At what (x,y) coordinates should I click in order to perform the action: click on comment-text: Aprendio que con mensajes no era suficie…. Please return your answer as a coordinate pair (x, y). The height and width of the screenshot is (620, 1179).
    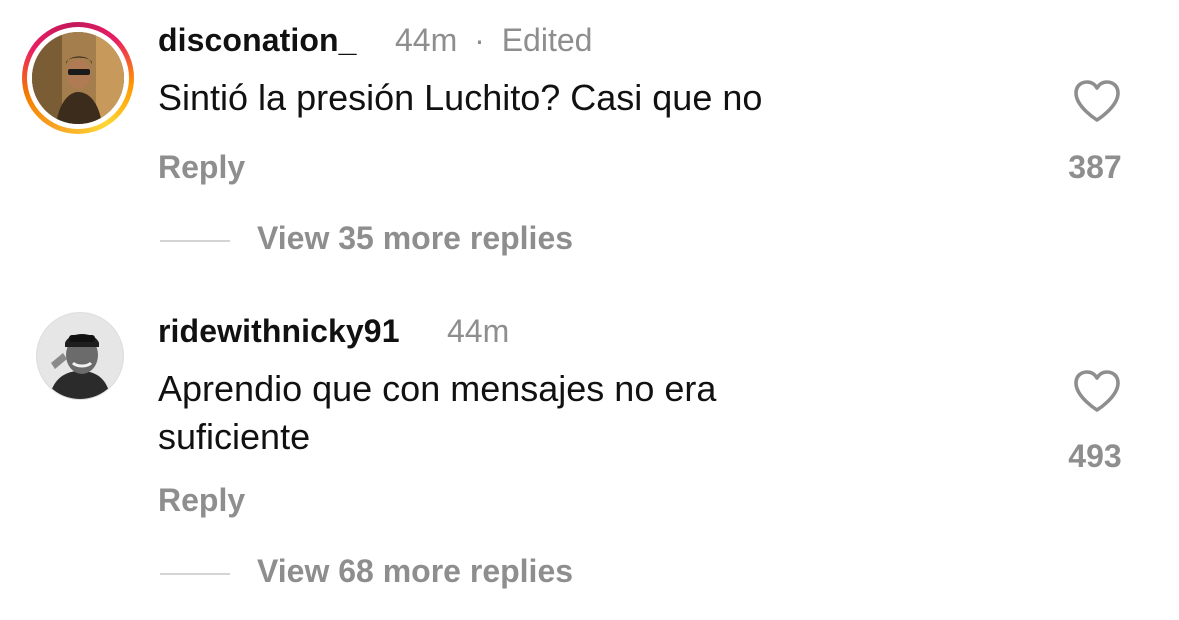
    Looking at the image, I should click on (437, 412).